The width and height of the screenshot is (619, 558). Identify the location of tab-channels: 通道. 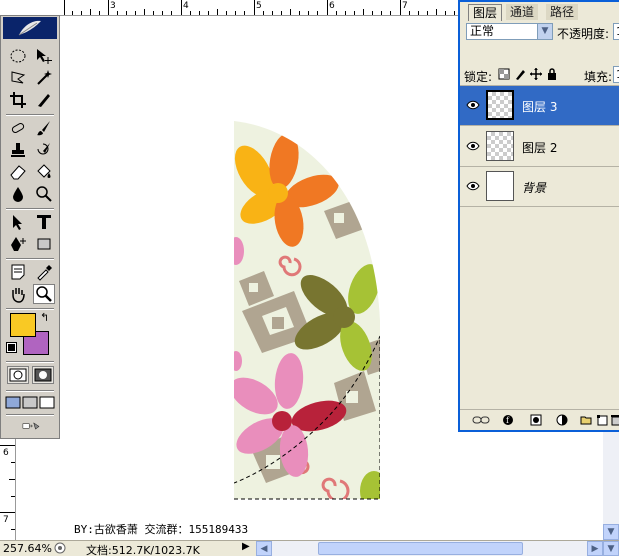
(522, 12).